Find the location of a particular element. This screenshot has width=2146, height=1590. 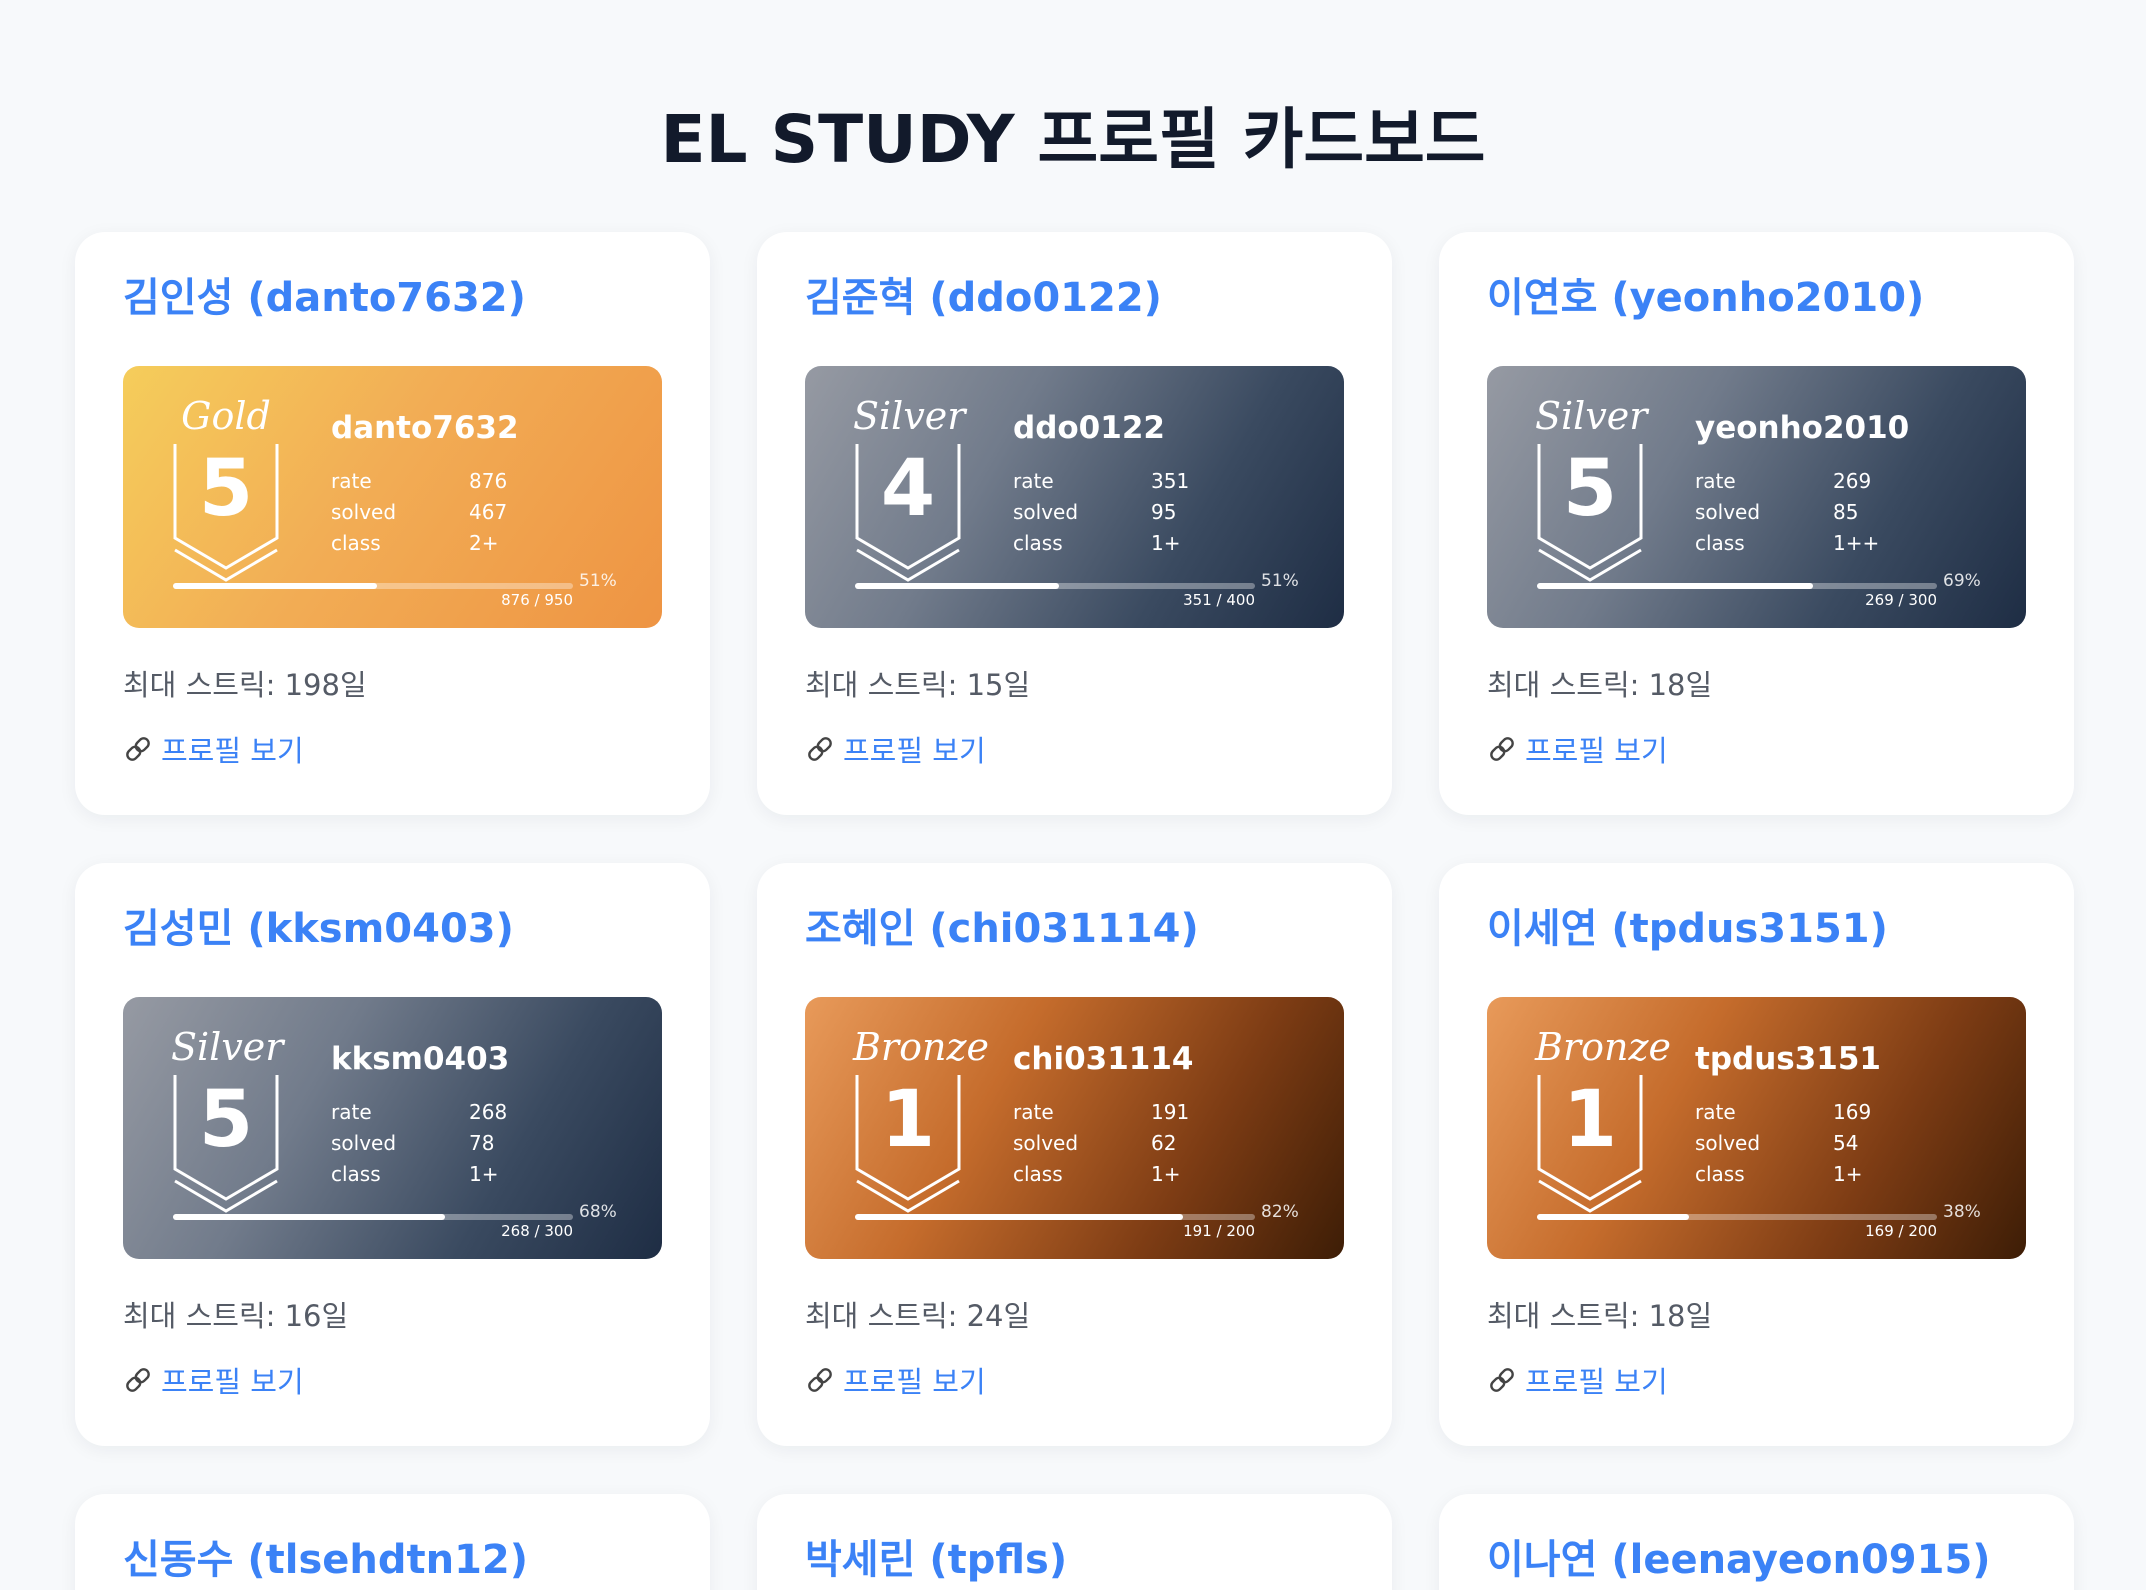

stat-rate: rate 876 is located at coordinates (419, 481).